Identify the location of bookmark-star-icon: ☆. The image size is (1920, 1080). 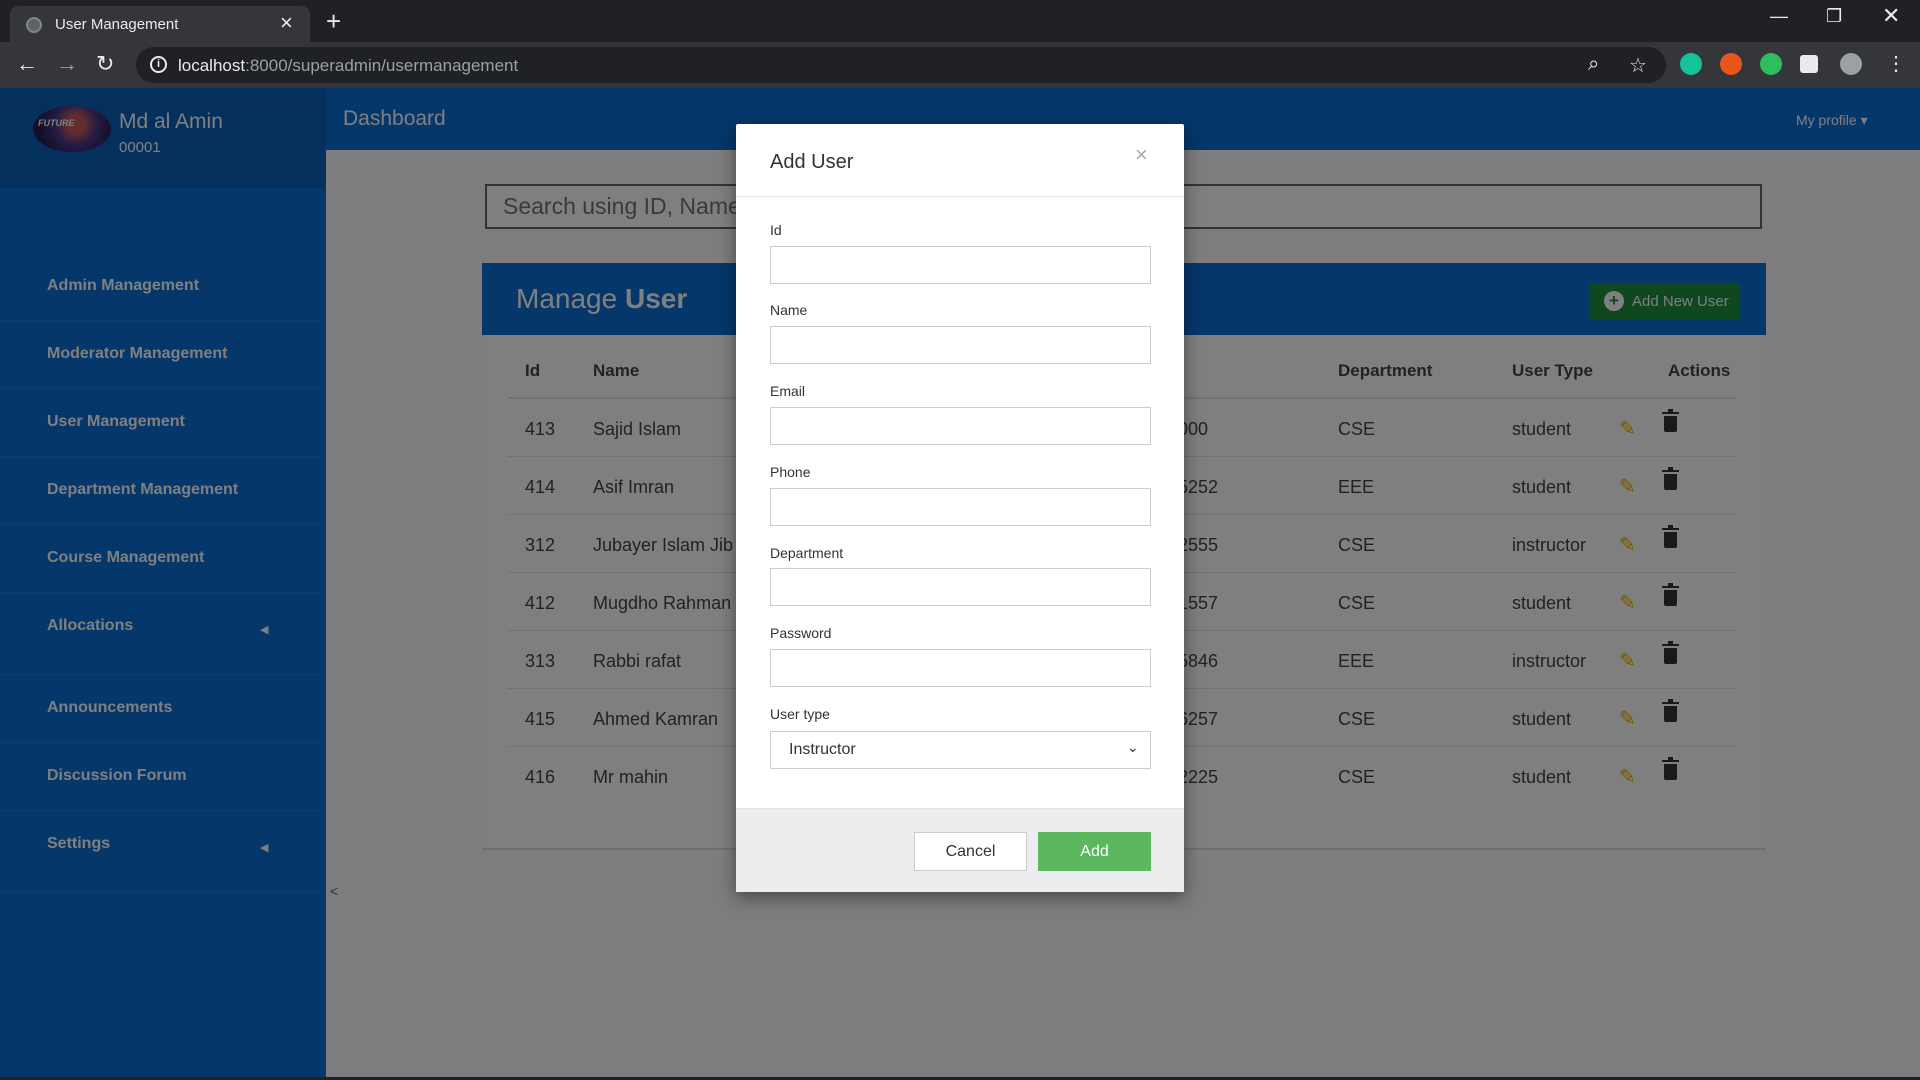
(1638, 65).